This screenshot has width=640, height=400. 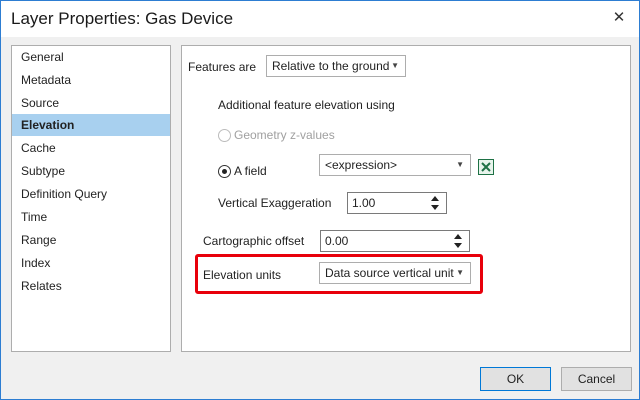 I want to click on cartographic-offset-input: 0.00, so click(x=395, y=241).